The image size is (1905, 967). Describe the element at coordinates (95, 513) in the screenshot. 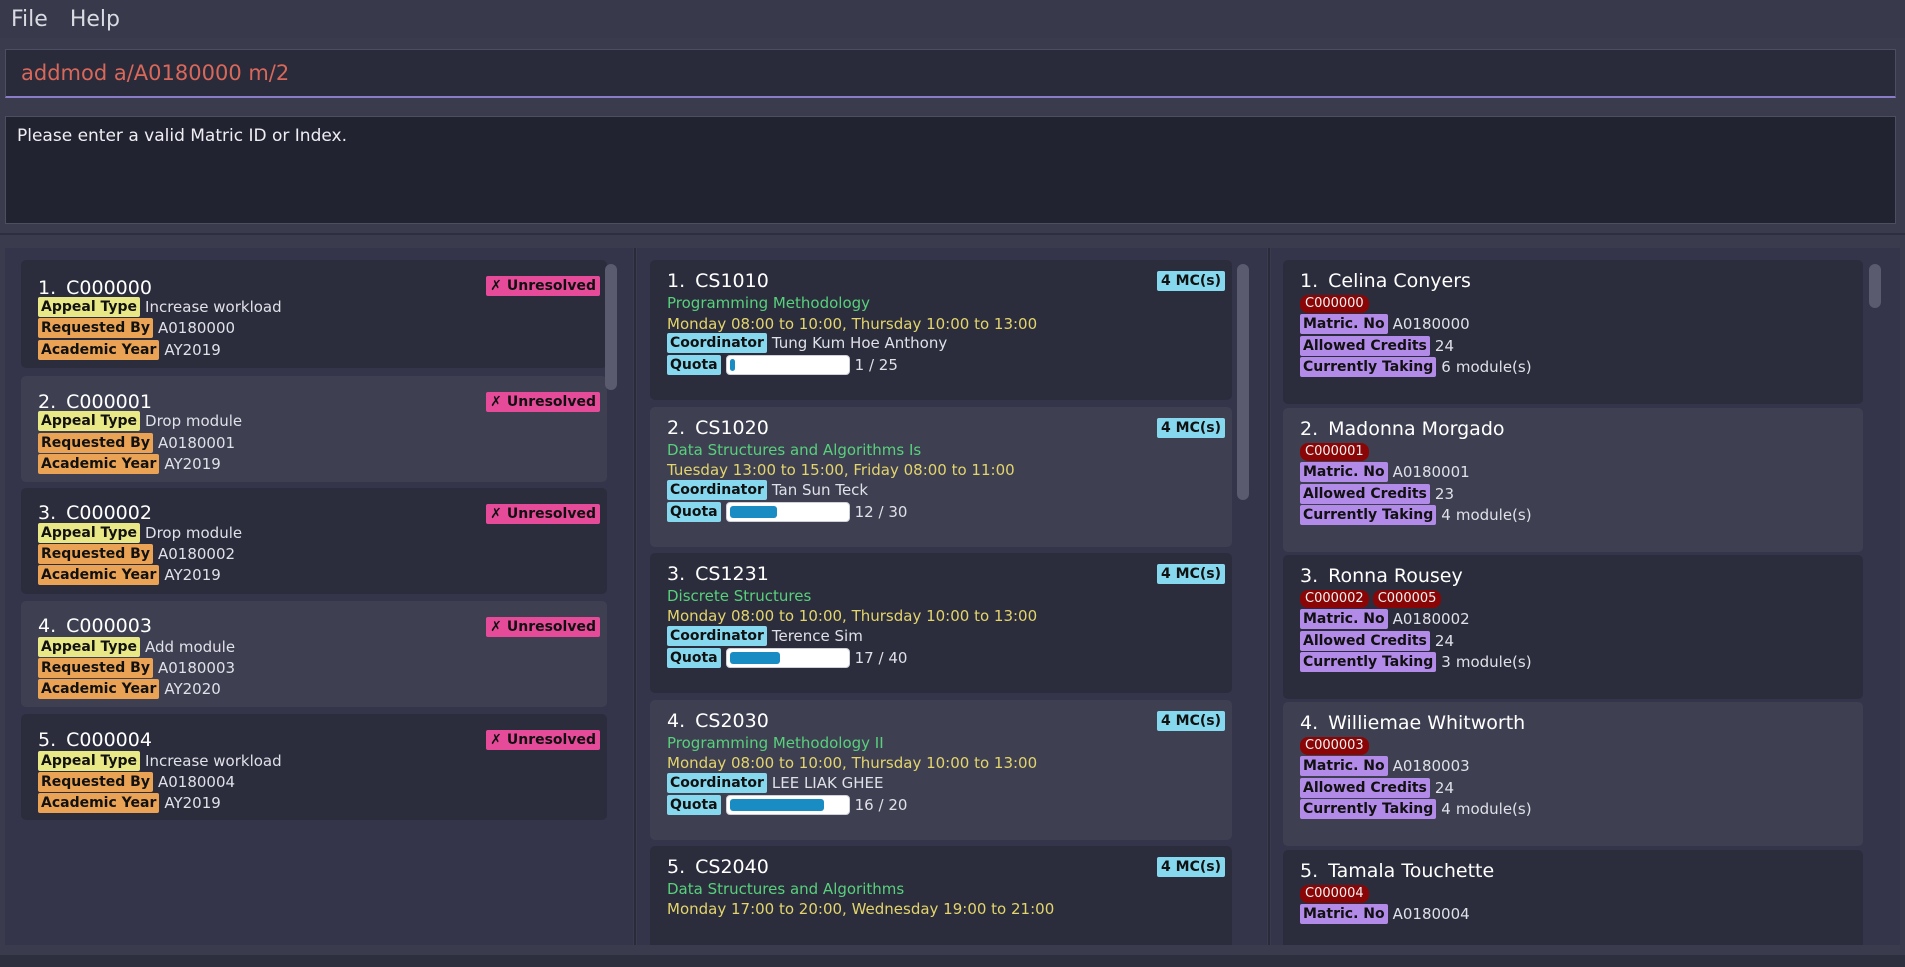

I see `appeal-title: 3. C000002` at that location.